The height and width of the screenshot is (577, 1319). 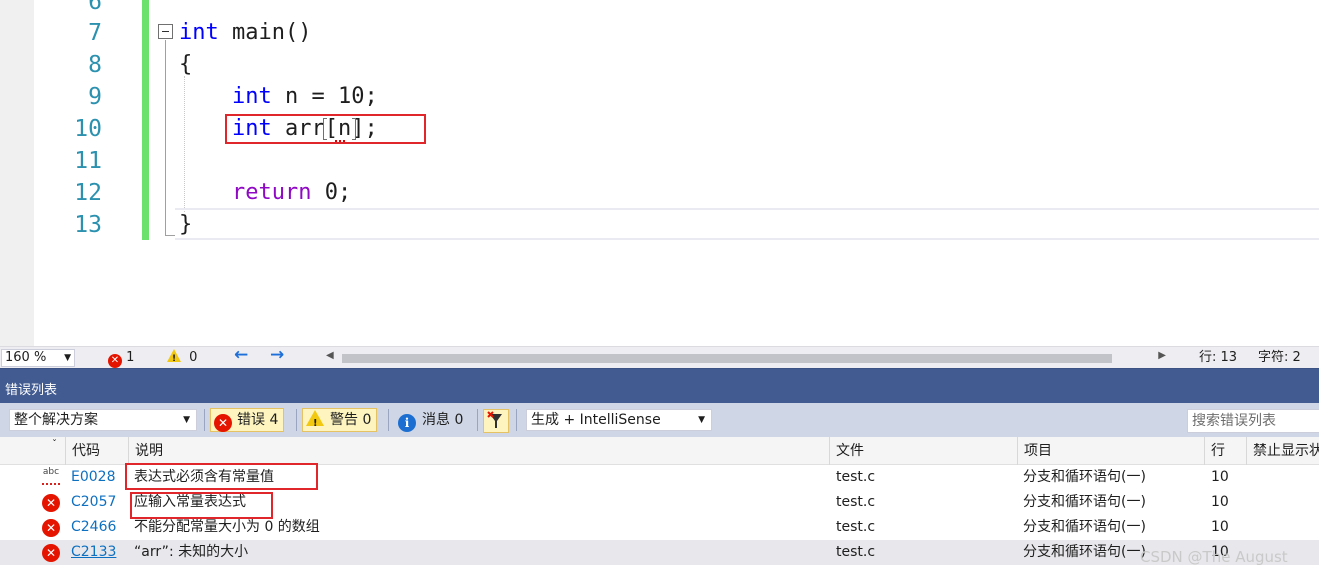 I want to click on zoom-dropdown: 160 % ▼, so click(x=38, y=358).